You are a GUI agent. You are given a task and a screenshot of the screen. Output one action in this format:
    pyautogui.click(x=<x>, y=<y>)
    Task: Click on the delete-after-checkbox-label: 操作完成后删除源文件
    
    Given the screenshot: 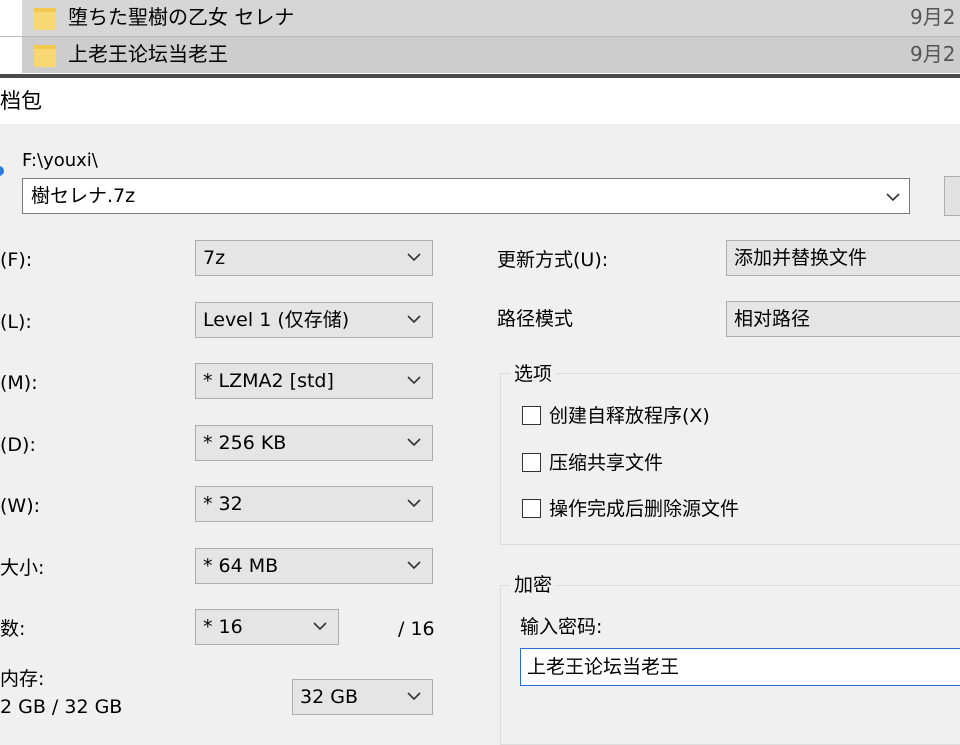 What is the action you would take?
    pyautogui.click(x=644, y=509)
    